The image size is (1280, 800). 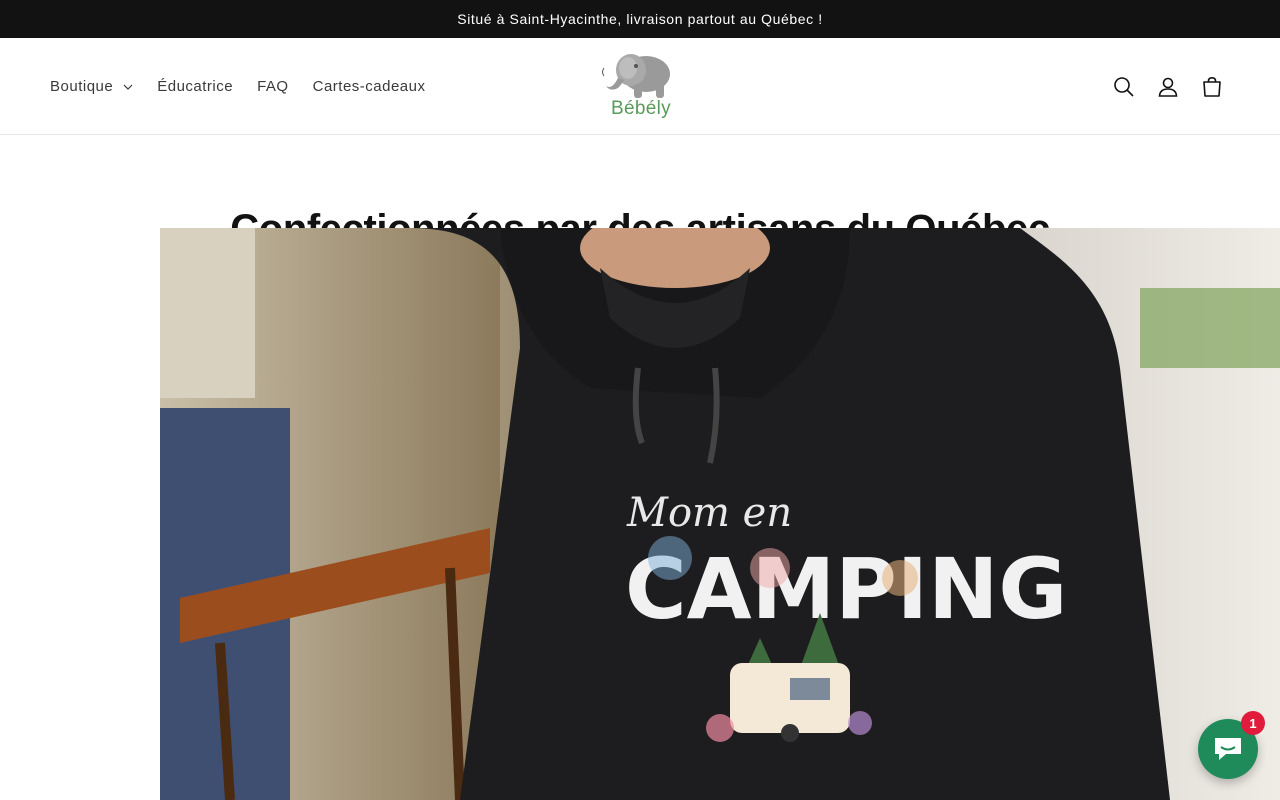 I want to click on header-icons, so click(x=1168, y=86).